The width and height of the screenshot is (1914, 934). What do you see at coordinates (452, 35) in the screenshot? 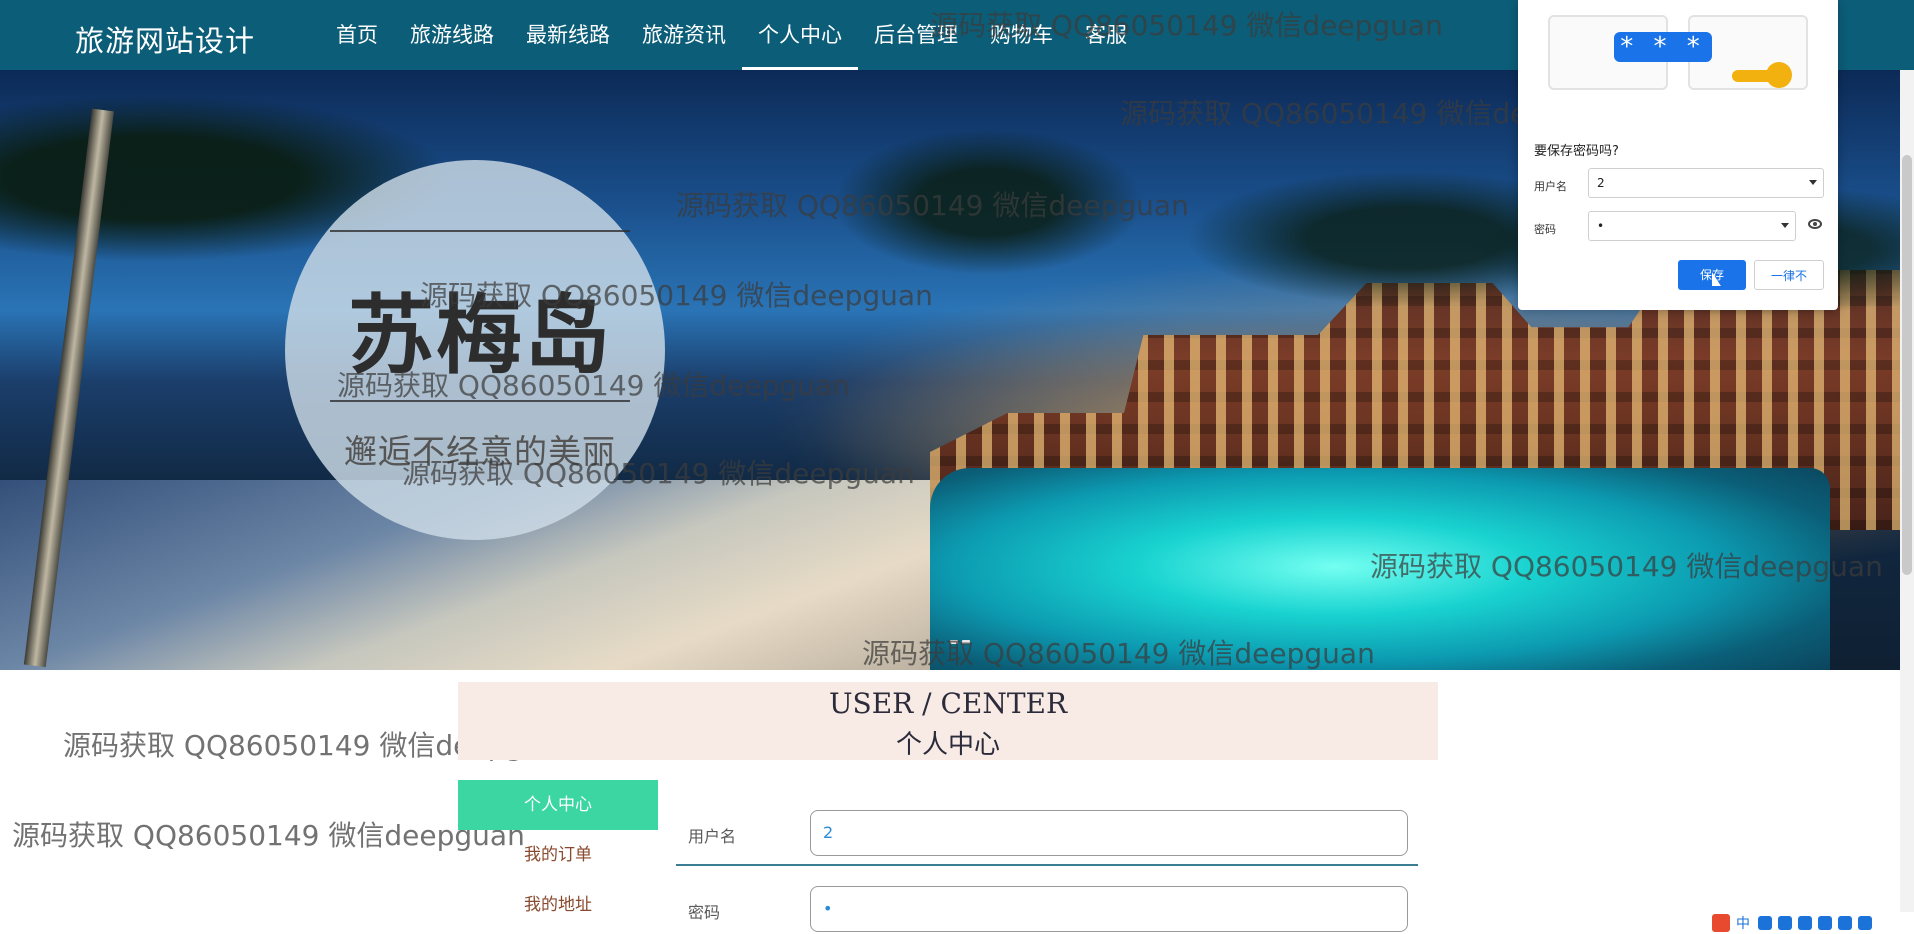
I see `nav-item-tour-routes: 旅游线路` at bounding box center [452, 35].